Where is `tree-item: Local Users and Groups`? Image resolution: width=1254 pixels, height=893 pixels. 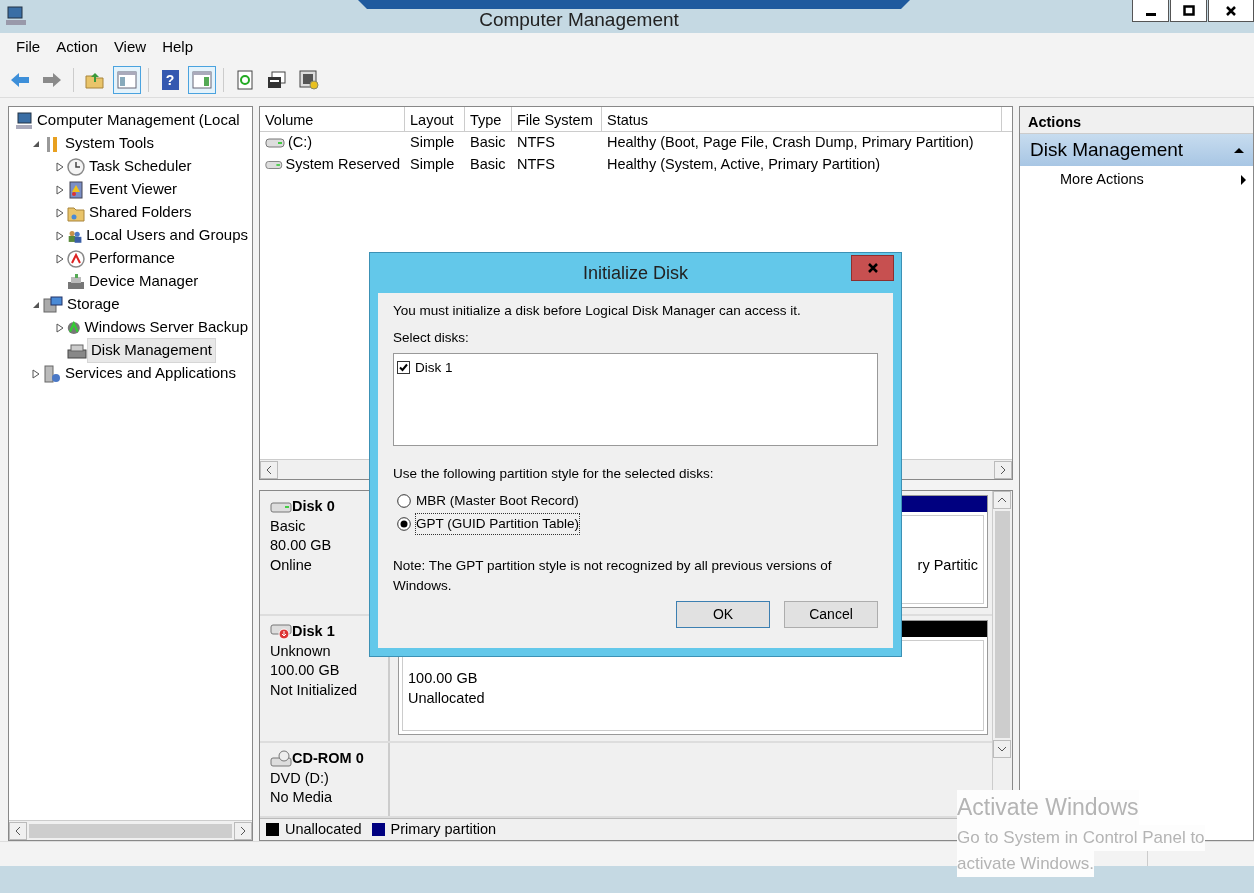
tree-item: Local Users and Groups is located at coordinates (167, 235).